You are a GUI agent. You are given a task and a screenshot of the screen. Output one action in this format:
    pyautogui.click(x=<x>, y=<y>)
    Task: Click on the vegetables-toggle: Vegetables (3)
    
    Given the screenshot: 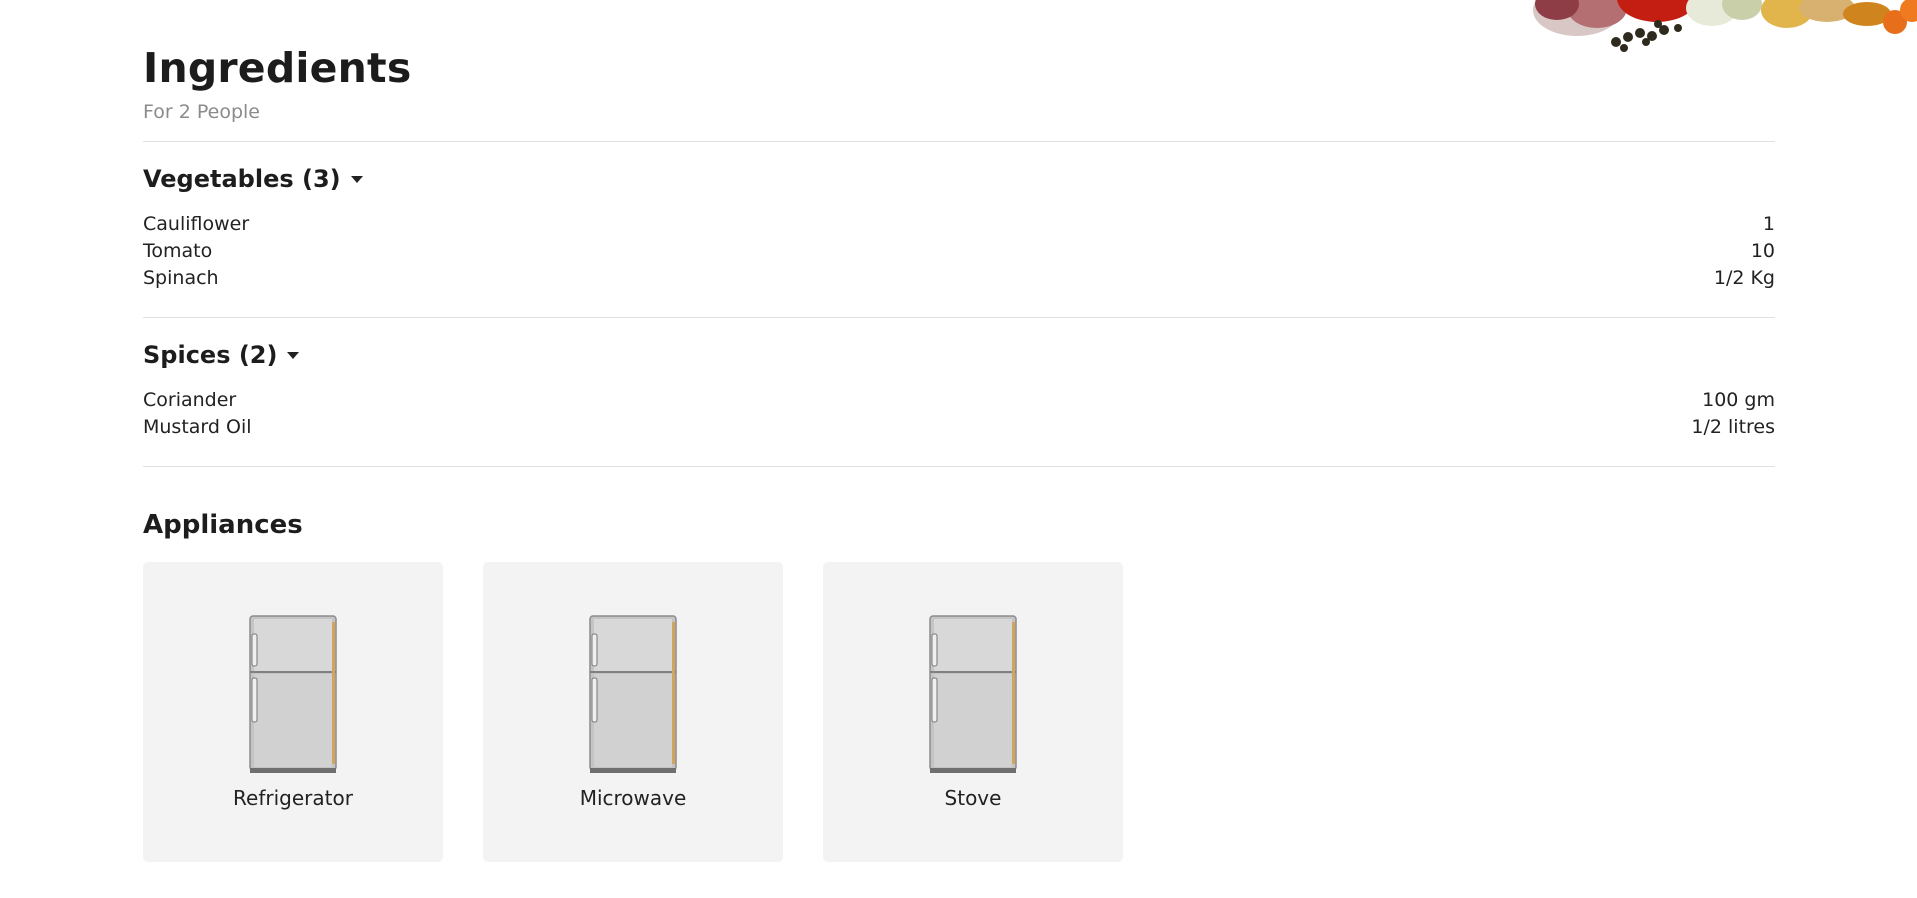 What is the action you would take?
    pyautogui.click(x=253, y=179)
    